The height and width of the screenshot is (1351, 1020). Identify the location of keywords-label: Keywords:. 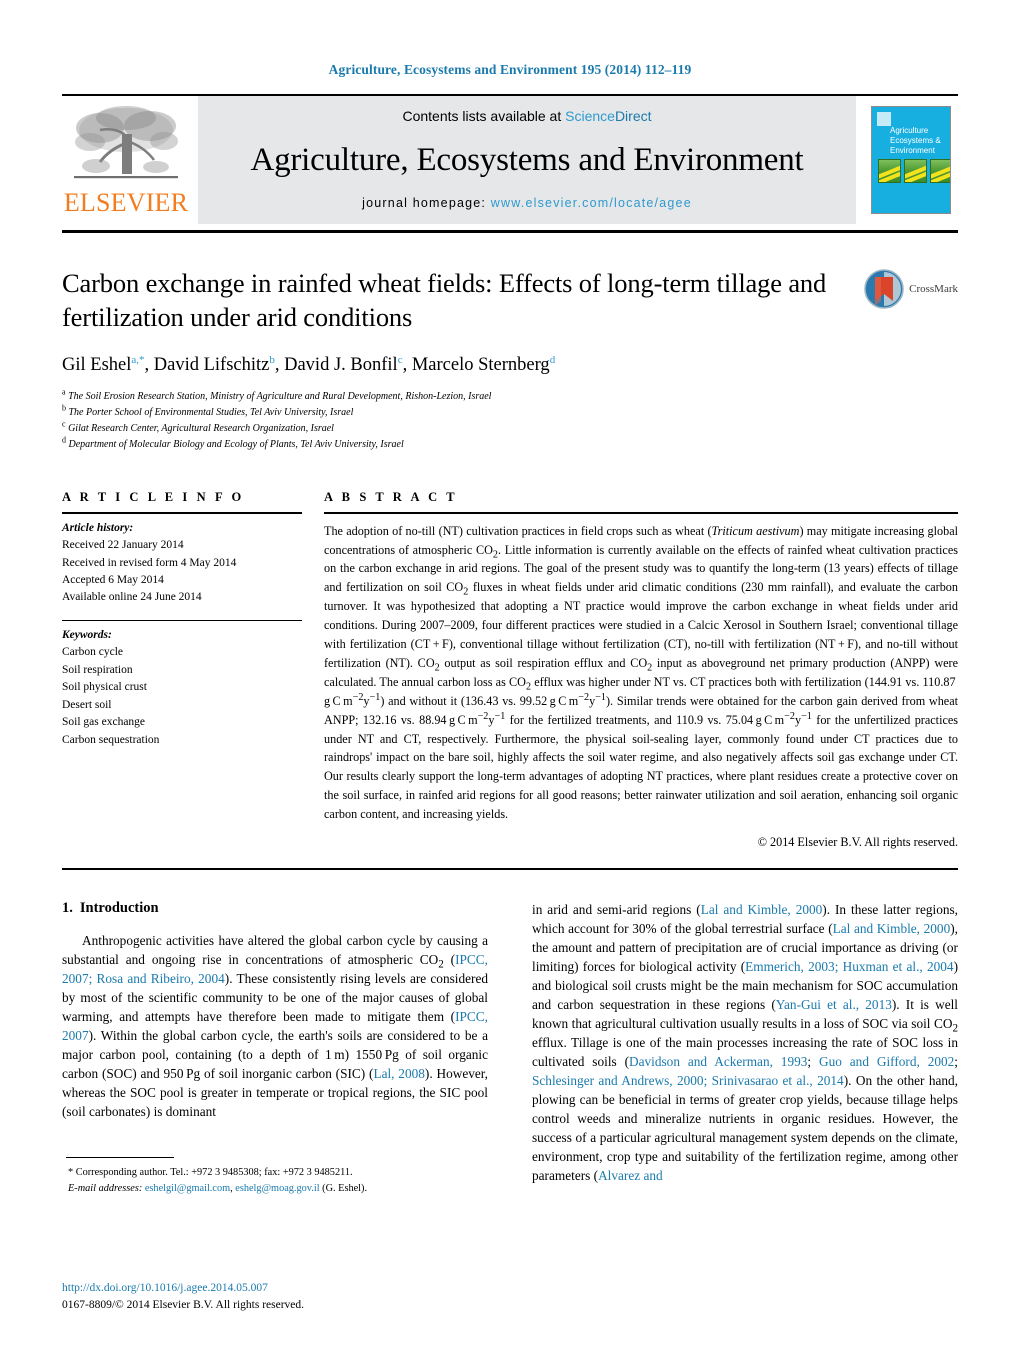
(87, 634).